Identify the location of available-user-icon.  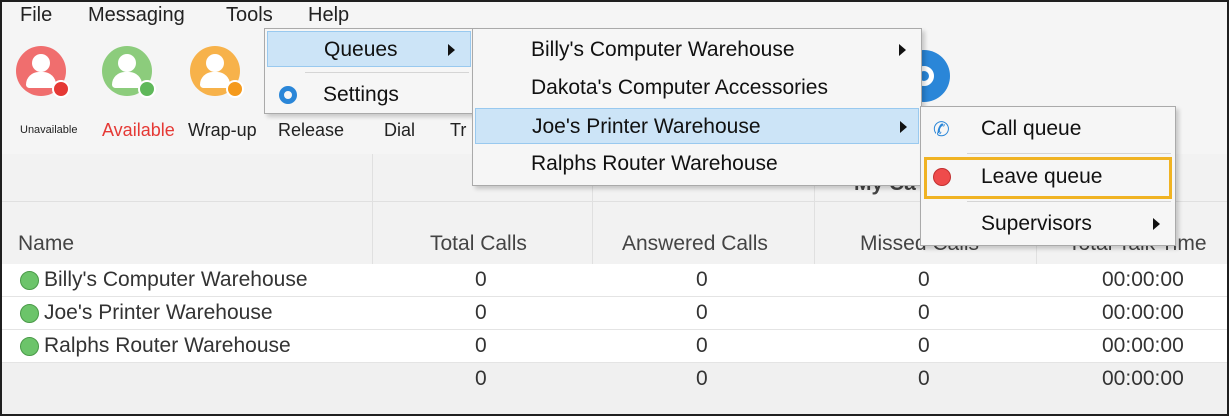
(129, 72).